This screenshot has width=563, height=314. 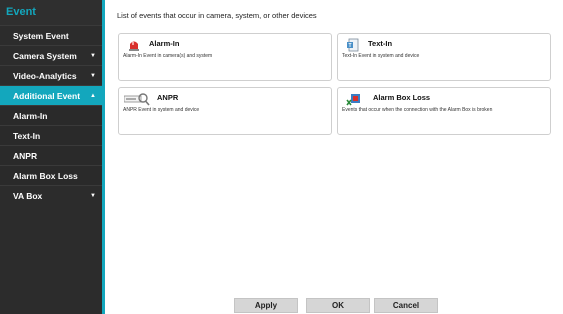 I want to click on card-title: ANPR, so click(x=168, y=97).